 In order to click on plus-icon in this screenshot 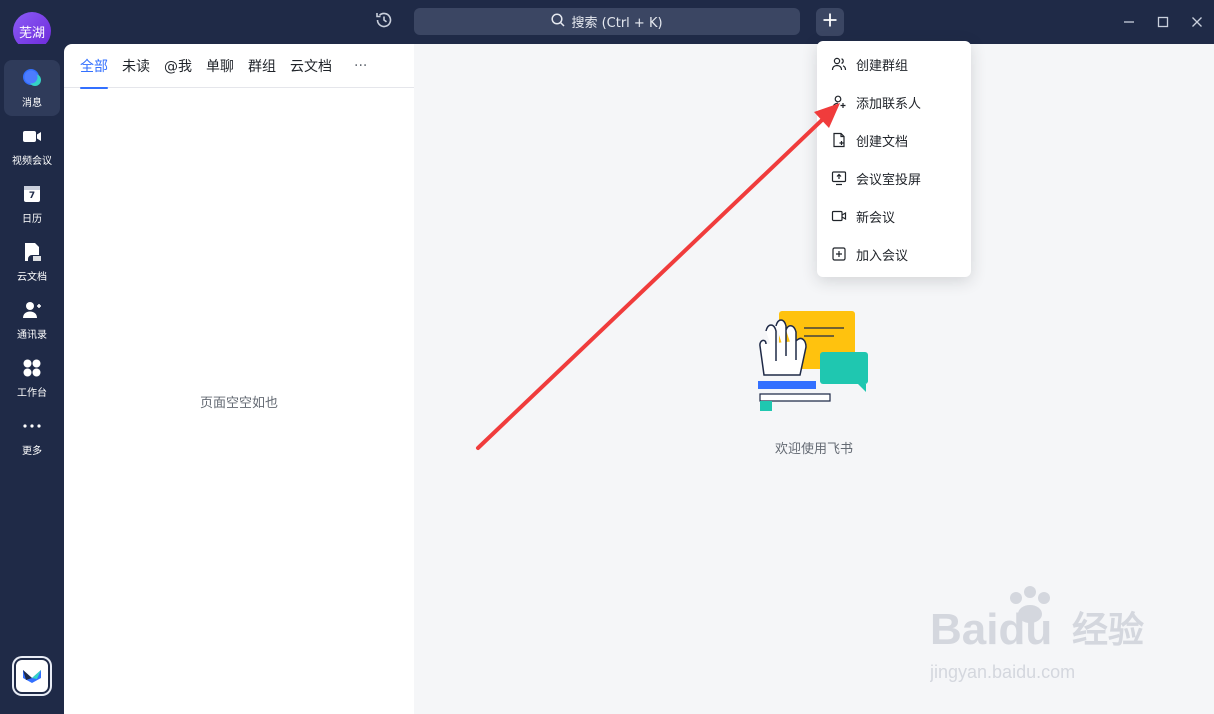, I will do `click(830, 22)`.